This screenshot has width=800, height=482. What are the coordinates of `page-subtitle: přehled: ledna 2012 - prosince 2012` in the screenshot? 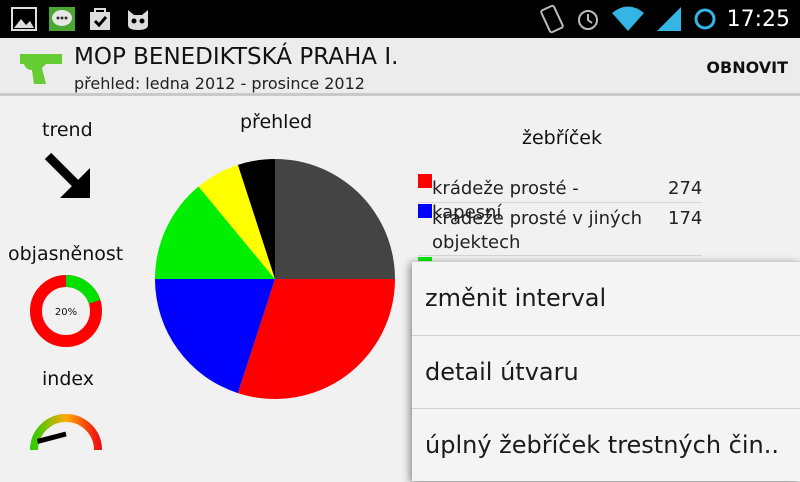 It's located at (219, 83).